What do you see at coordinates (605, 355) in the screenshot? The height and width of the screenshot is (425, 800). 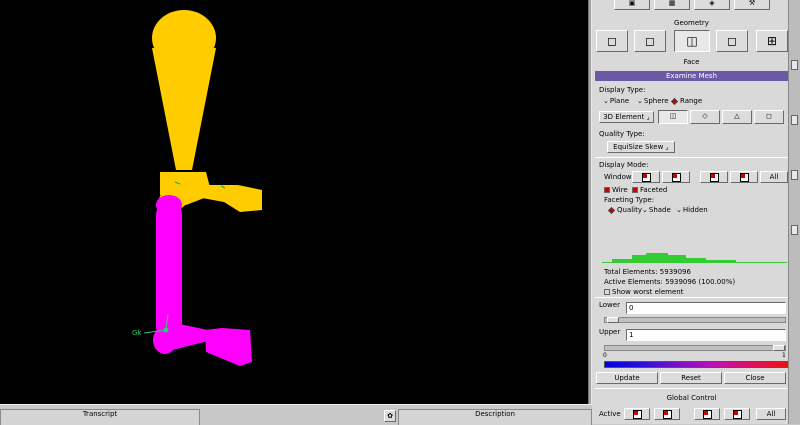 I see `scale-min-label: 0` at bounding box center [605, 355].